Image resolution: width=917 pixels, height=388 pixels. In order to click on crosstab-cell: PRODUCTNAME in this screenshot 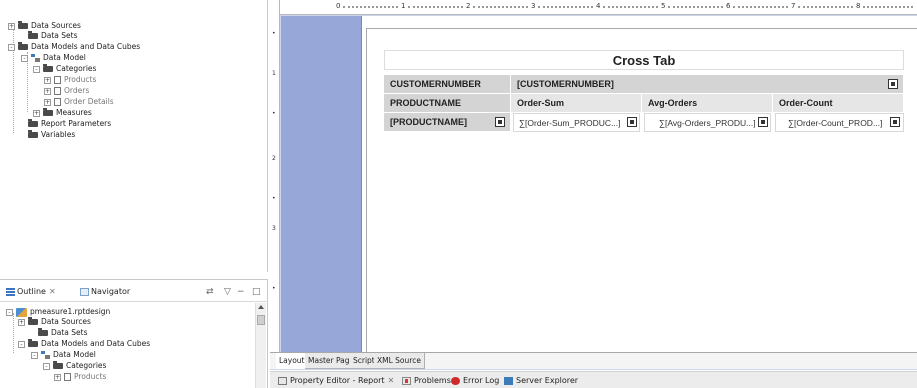, I will do `click(447, 103)`.